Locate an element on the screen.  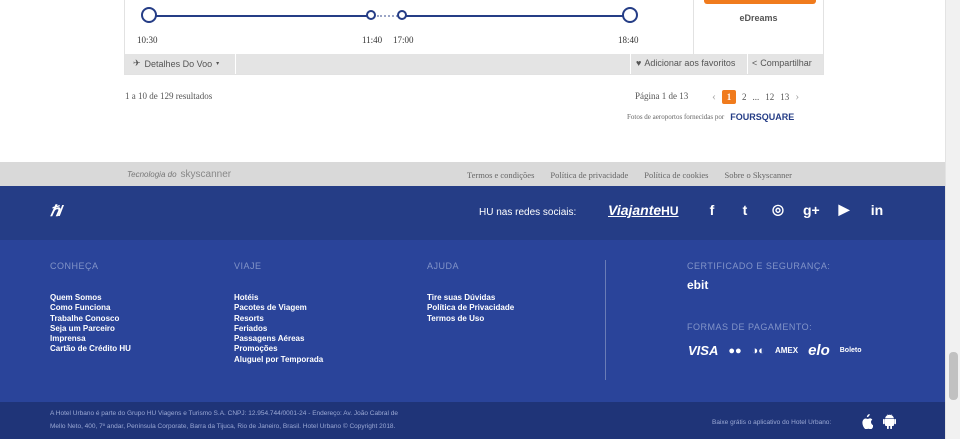
footer-link: Política de Privacidade is located at coordinates (470, 308).